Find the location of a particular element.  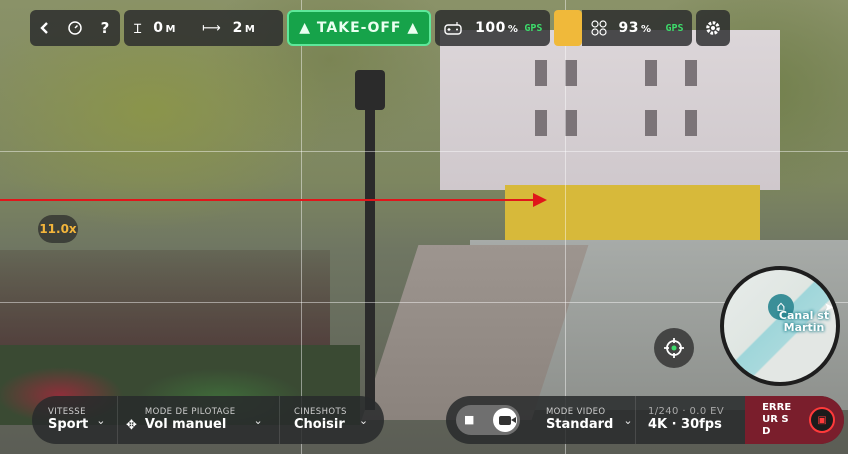

move-icon: ✥ is located at coordinates (131, 425).